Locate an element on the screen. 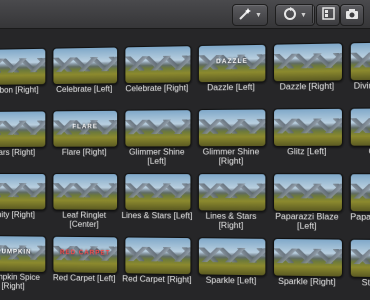  toolbar-divider is located at coordinates (312, 14).